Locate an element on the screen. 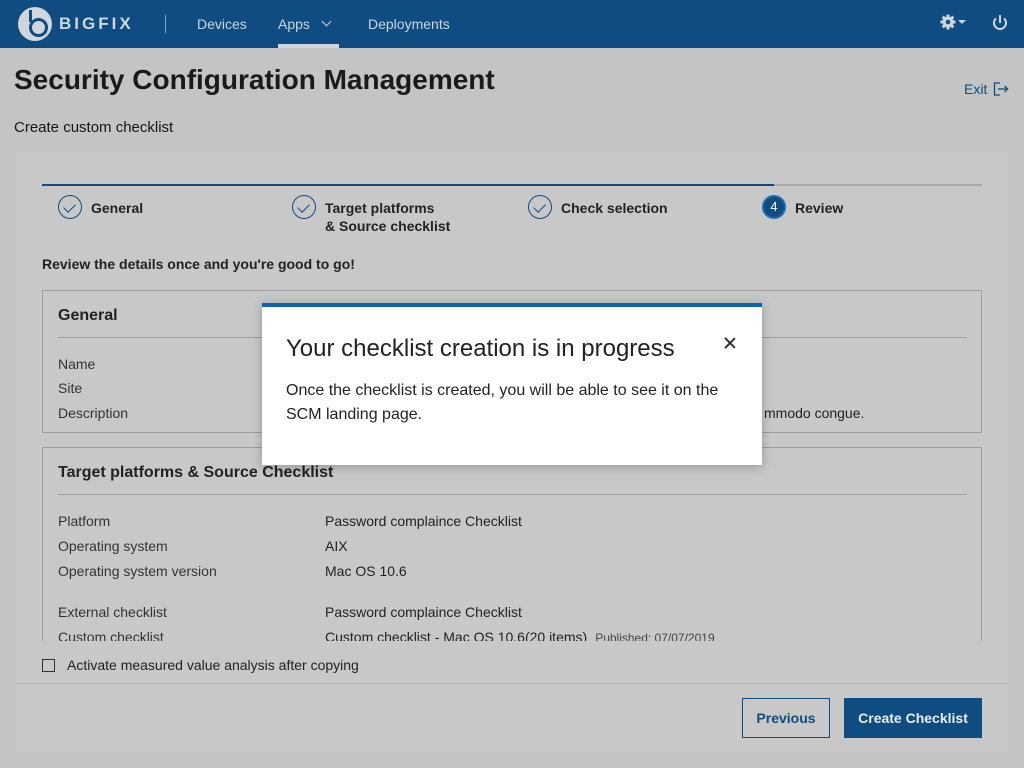  os-value: AIX is located at coordinates (336, 546).